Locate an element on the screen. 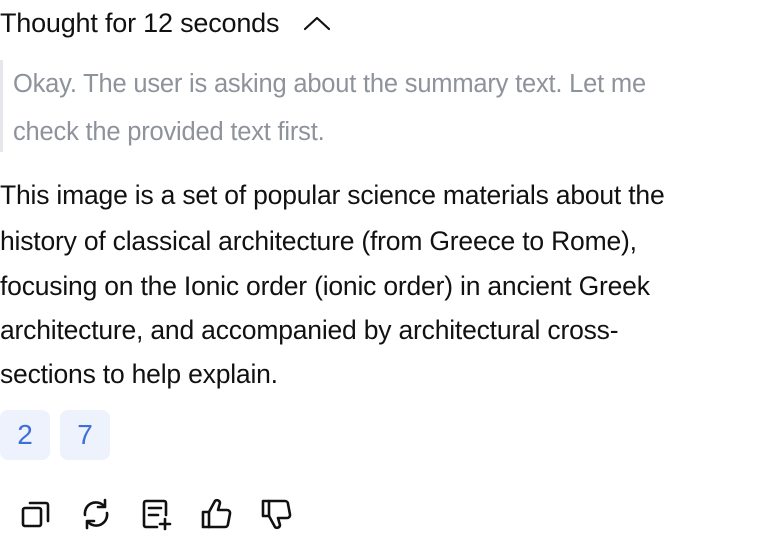 This screenshot has width=760, height=550. thought-title: Thought for 12 seconds is located at coordinates (140, 22).